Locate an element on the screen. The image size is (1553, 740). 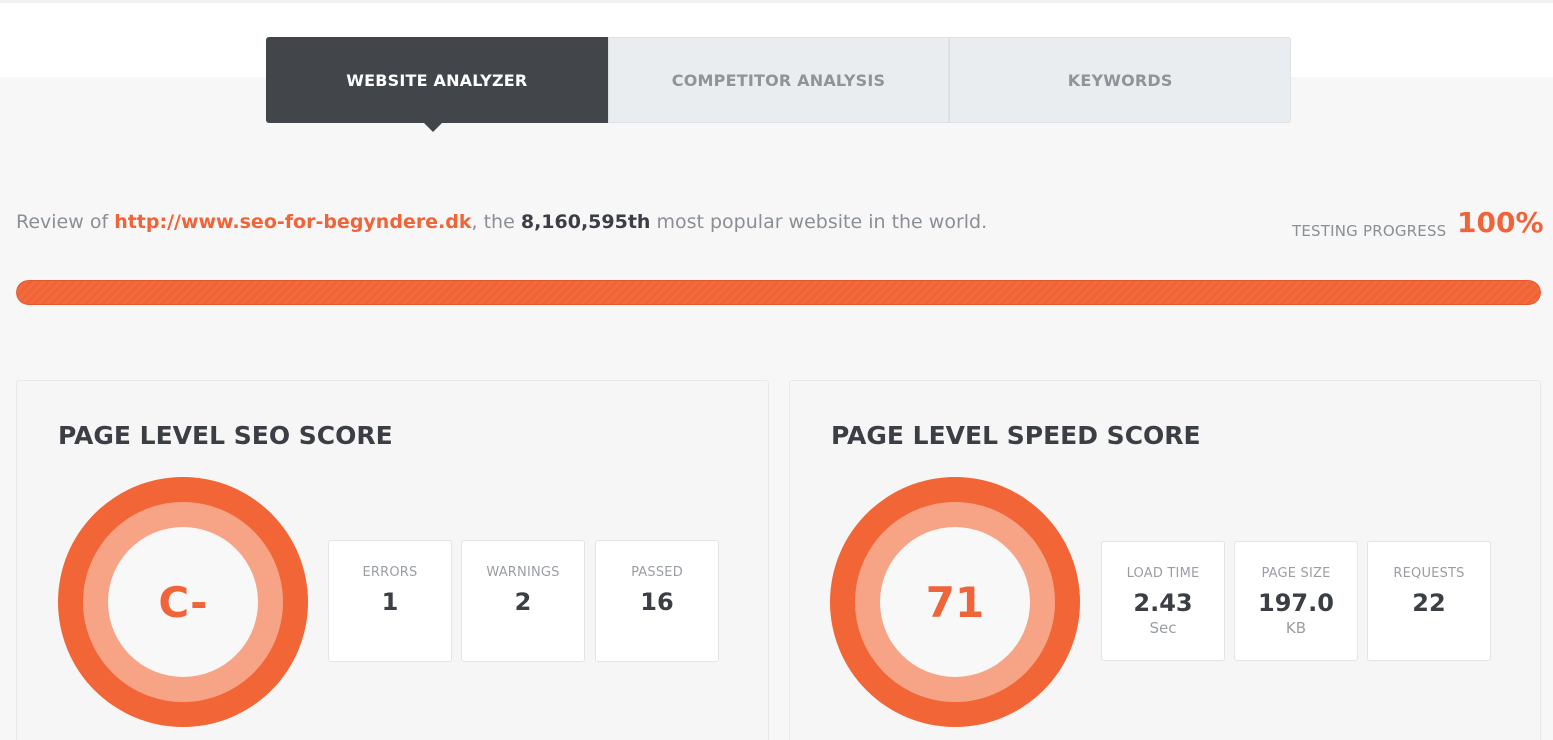
speed-score-ring-middle: 71 is located at coordinates (955, 602).